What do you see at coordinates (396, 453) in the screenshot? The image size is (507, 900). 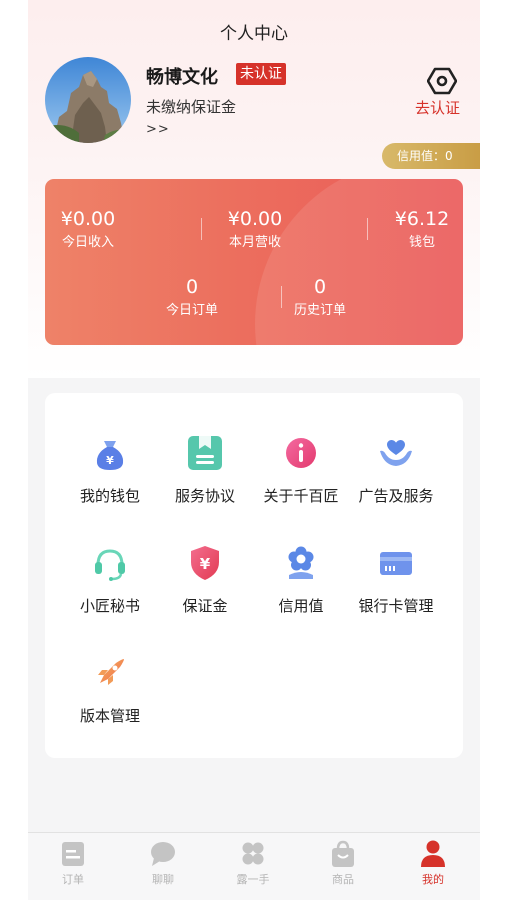 I see `heart-hands-icon` at bounding box center [396, 453].